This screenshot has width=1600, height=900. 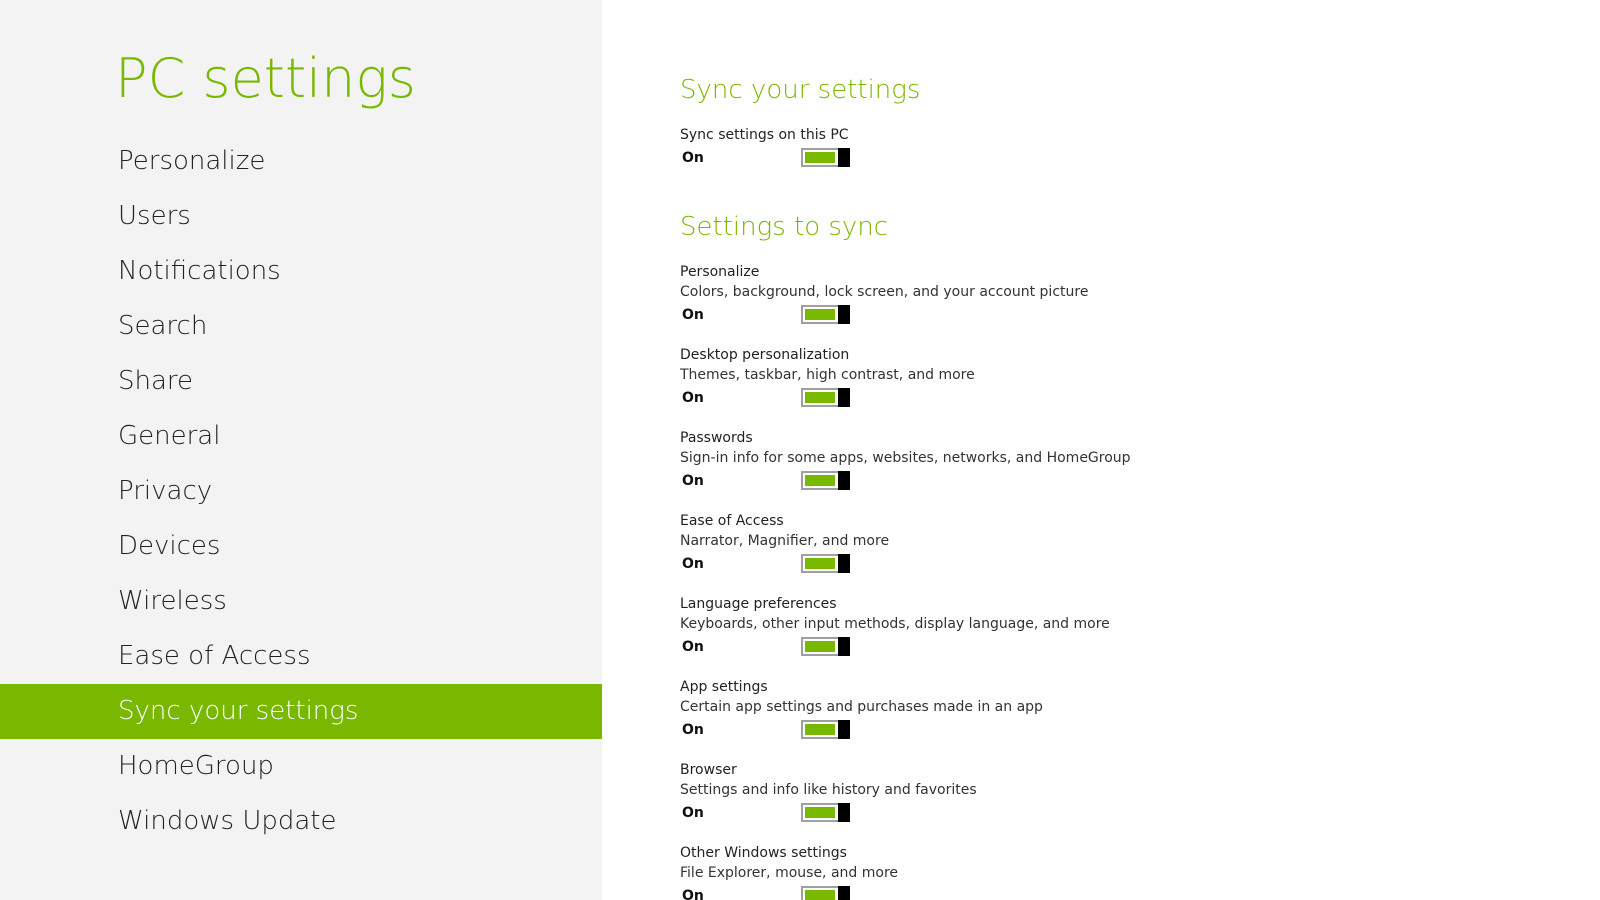 I want to click on setting-title: Language preferences, so click(x=758, y=604).